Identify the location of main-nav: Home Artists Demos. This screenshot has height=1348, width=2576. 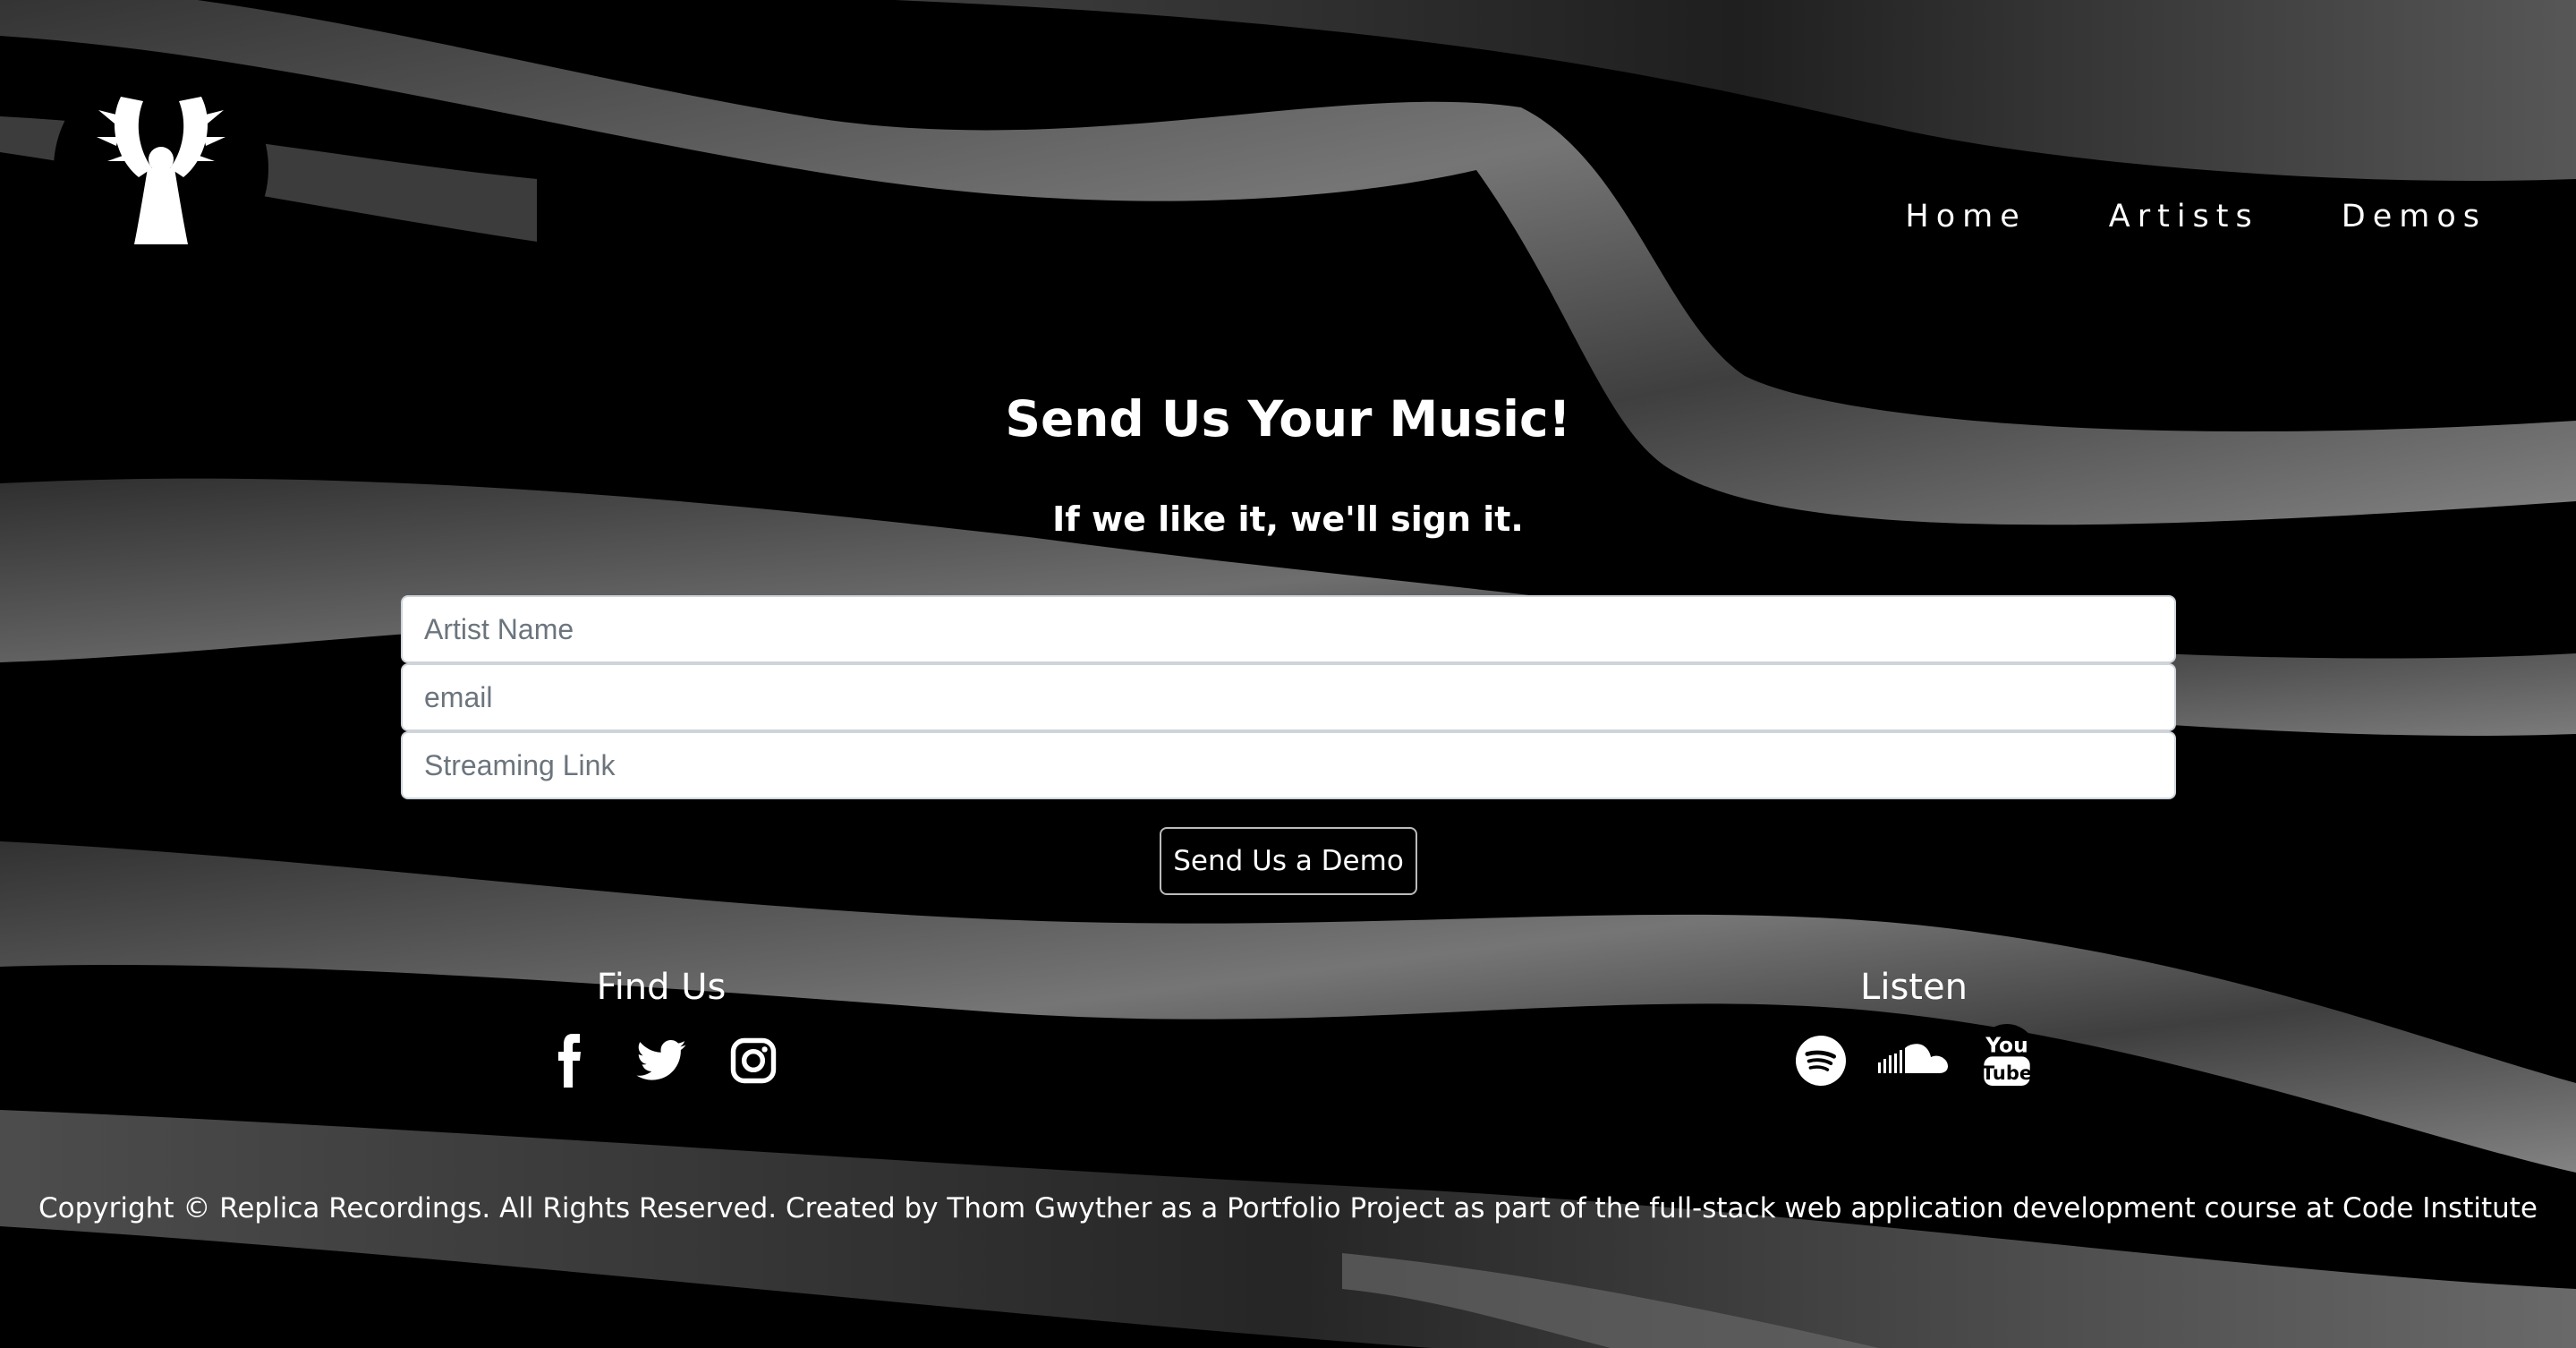
(2196, 217).